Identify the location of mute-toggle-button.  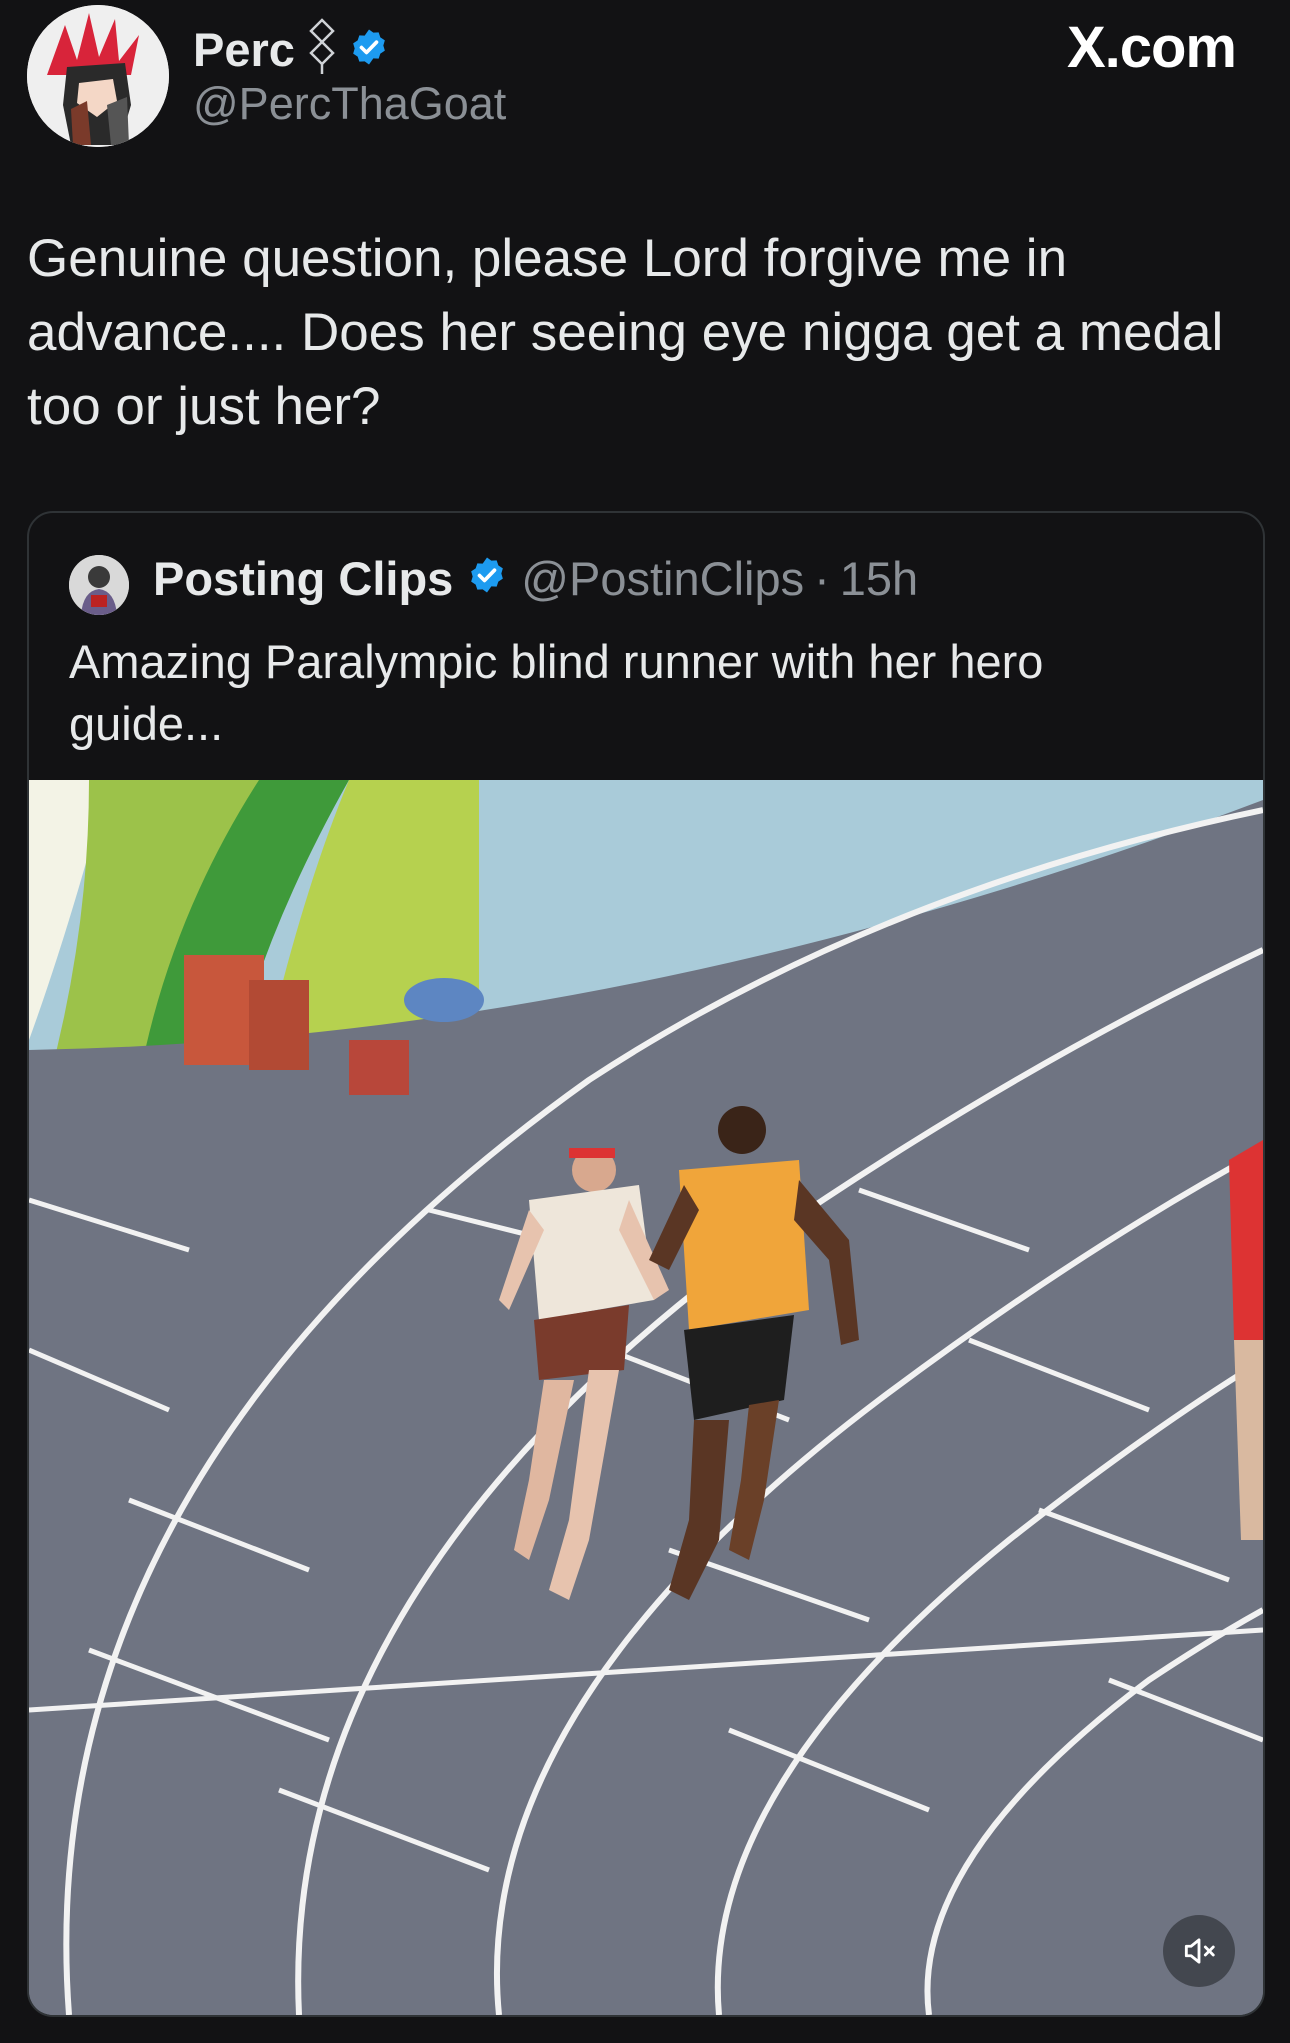
(1199, 1951).